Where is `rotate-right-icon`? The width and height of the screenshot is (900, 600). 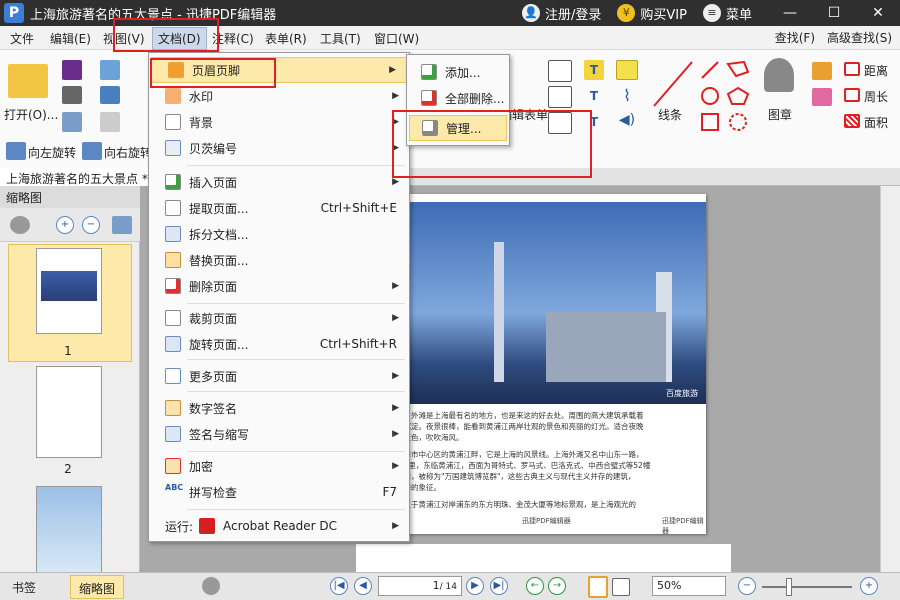
rotate-right-icon is located at coordinates (92, 151).